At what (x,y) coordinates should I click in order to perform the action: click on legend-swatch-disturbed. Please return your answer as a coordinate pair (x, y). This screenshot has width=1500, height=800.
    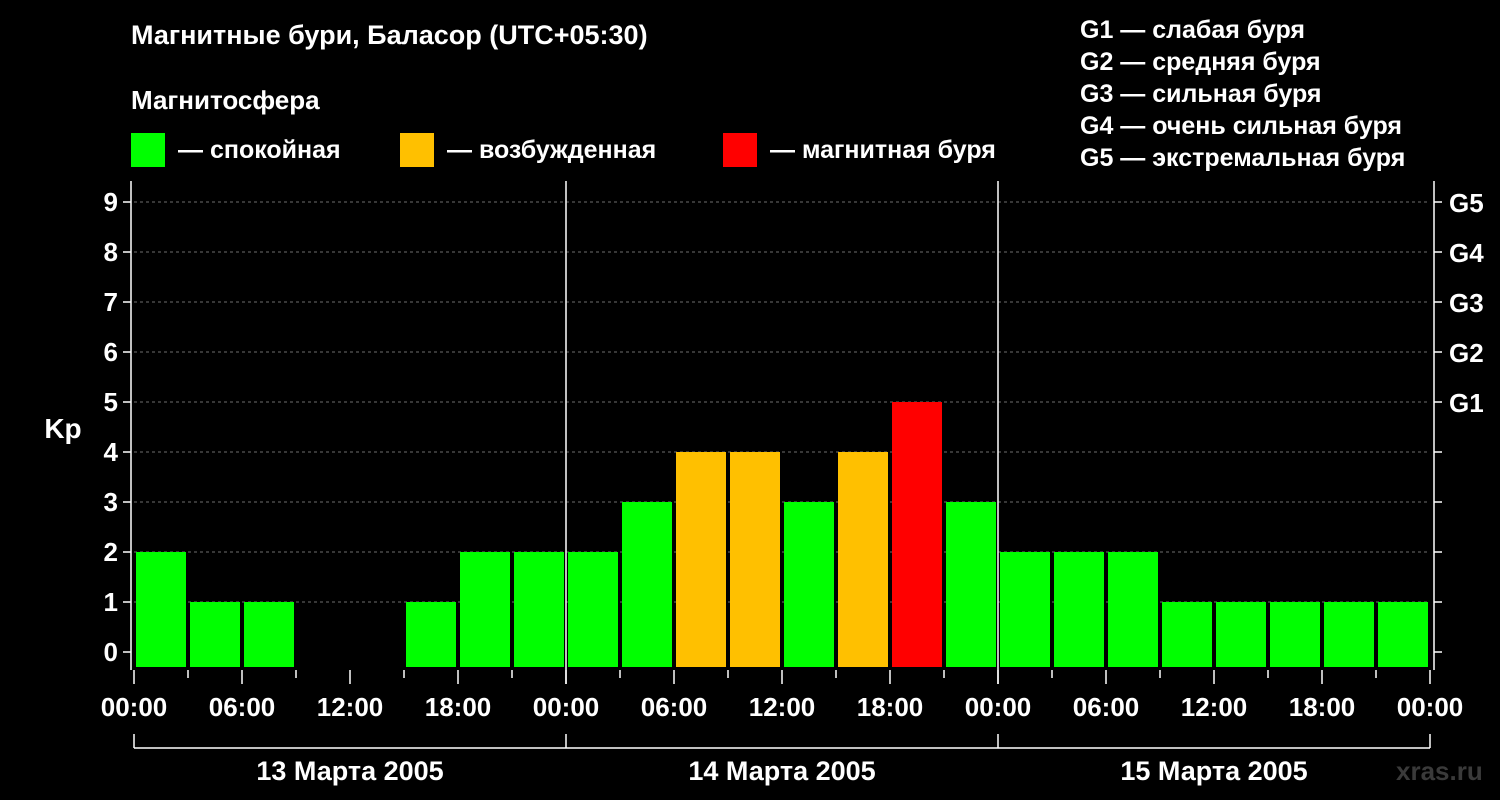
    Looking at the image, I should click on (417, 150).